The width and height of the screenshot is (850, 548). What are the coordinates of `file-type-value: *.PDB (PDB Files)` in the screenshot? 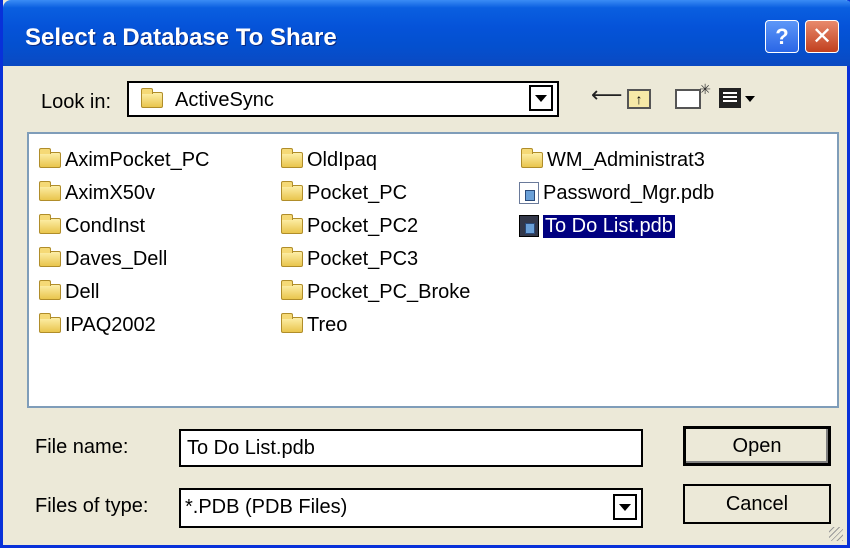 It's located at (266, 507).